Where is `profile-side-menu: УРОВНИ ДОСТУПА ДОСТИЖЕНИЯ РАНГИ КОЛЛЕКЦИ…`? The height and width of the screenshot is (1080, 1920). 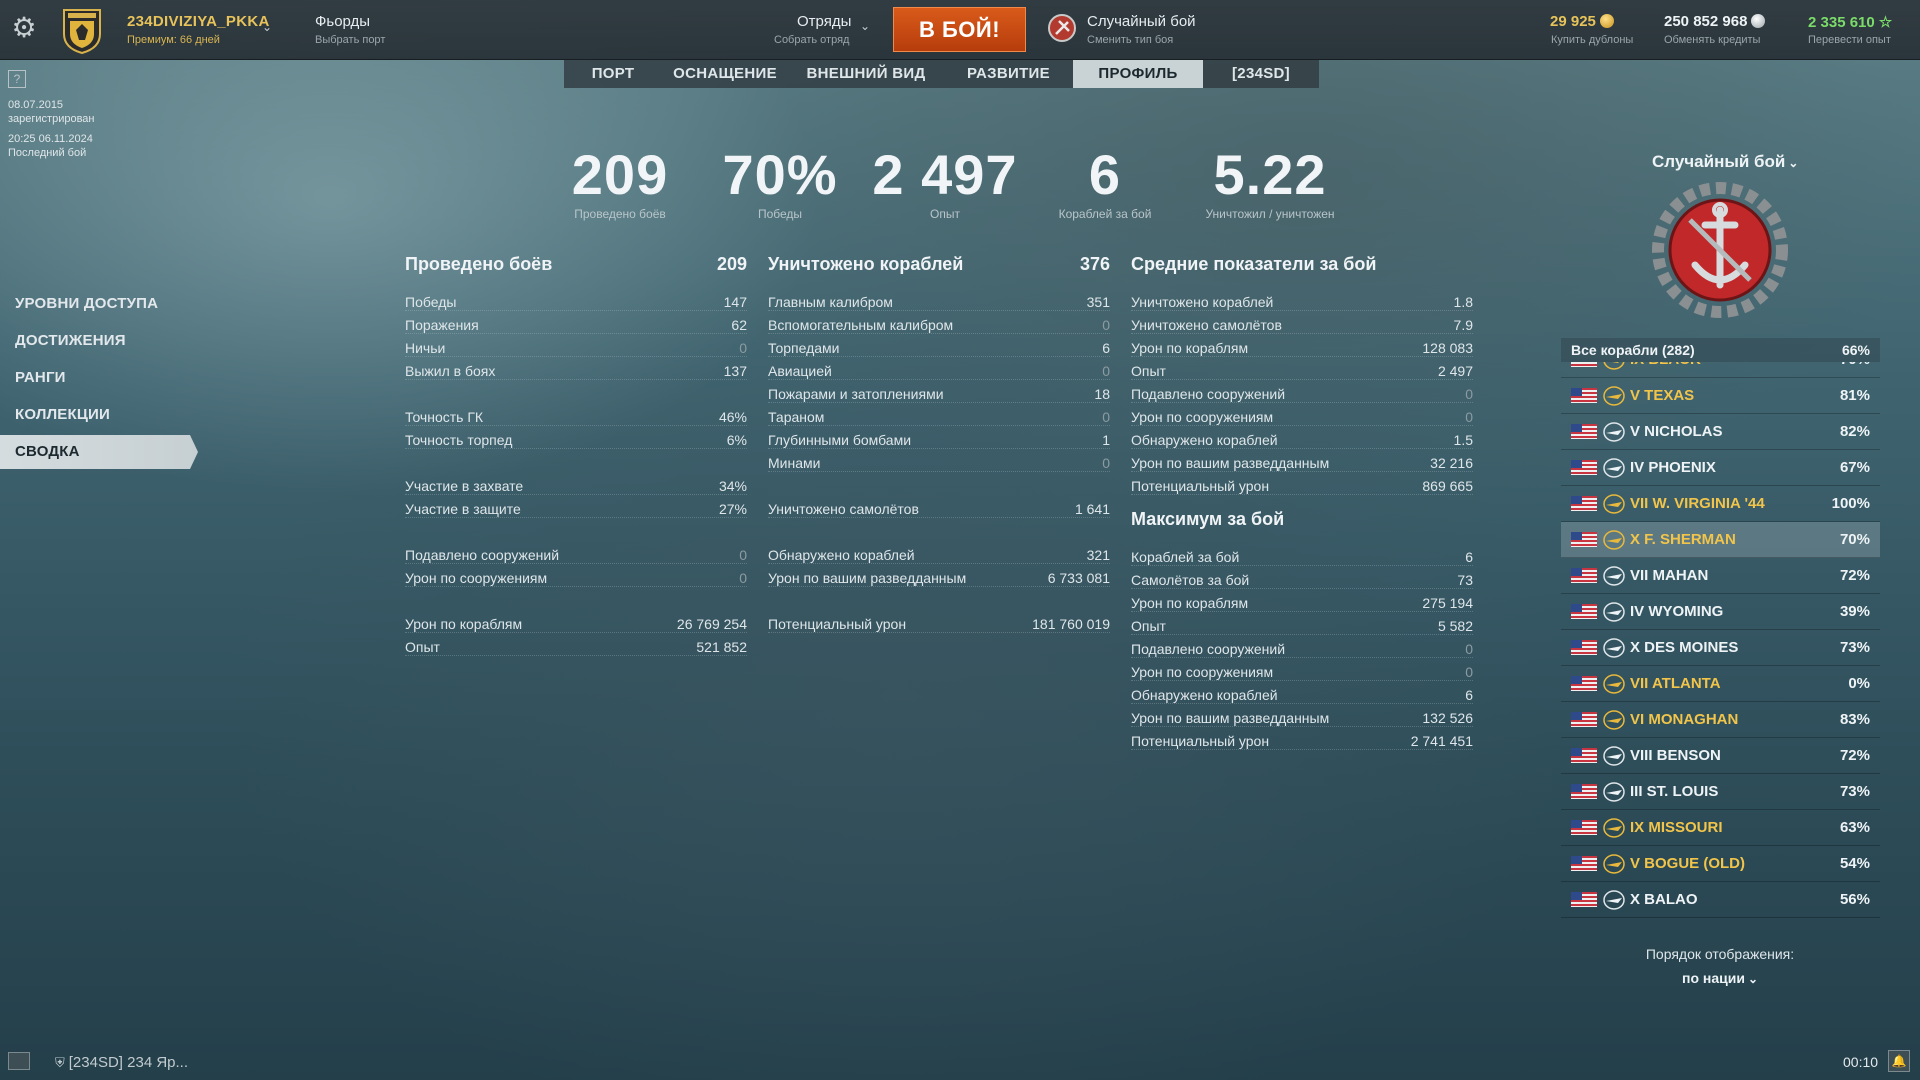 profile-side-menu: УРОВНИ ДОСТУПА ДОСТИЖЕНИЯ РАНГИ КОЛЛЕКЦИ… is located at coordinates (100, 379).